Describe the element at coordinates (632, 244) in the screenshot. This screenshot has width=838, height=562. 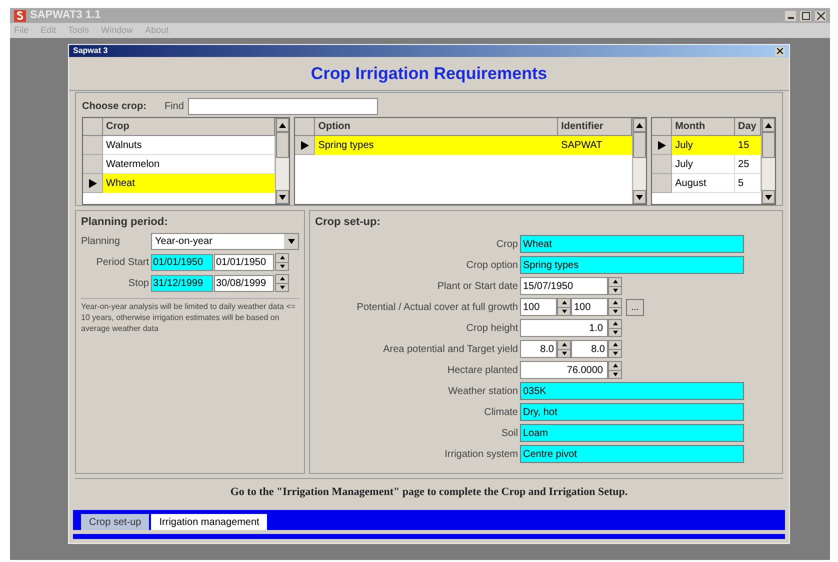
I see `readonly-field: Wheat` at that location.